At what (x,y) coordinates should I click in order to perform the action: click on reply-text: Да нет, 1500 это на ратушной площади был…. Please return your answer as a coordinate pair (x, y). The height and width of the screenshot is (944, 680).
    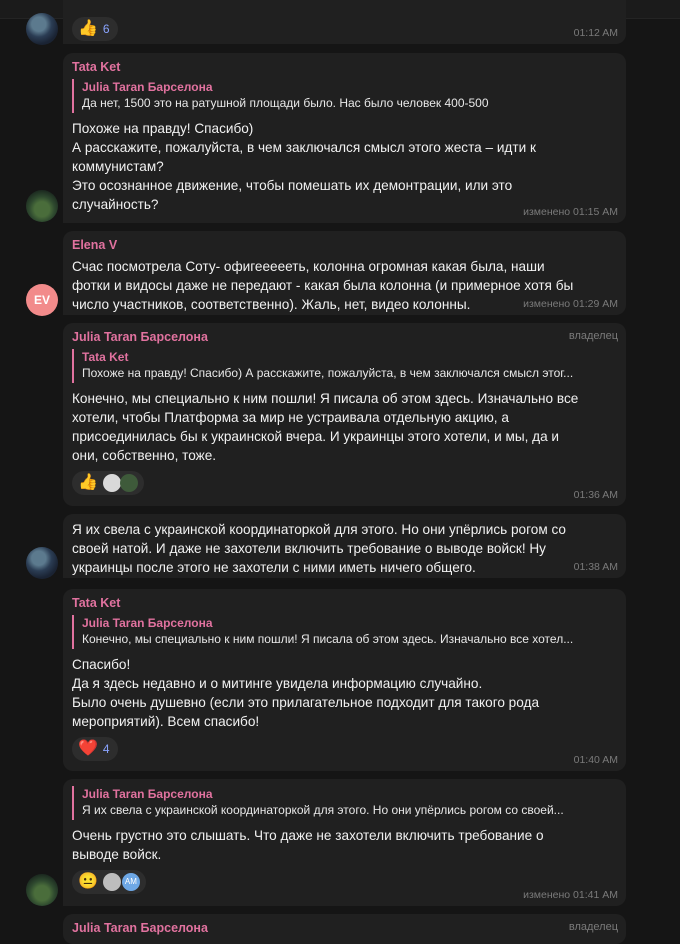
    Looking at the image, I should click on (285, 103).